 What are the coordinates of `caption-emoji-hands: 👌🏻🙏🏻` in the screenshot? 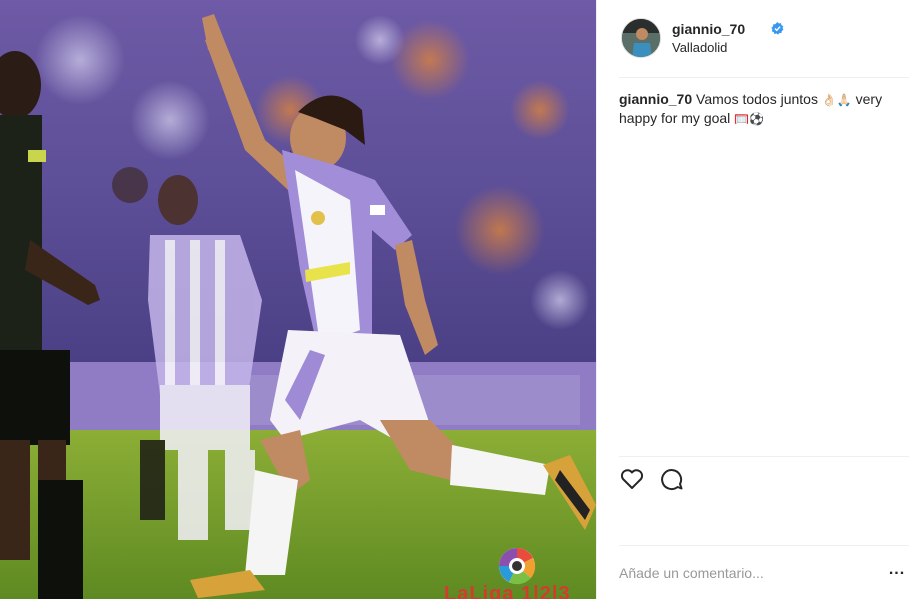 It's located at (836, 100).